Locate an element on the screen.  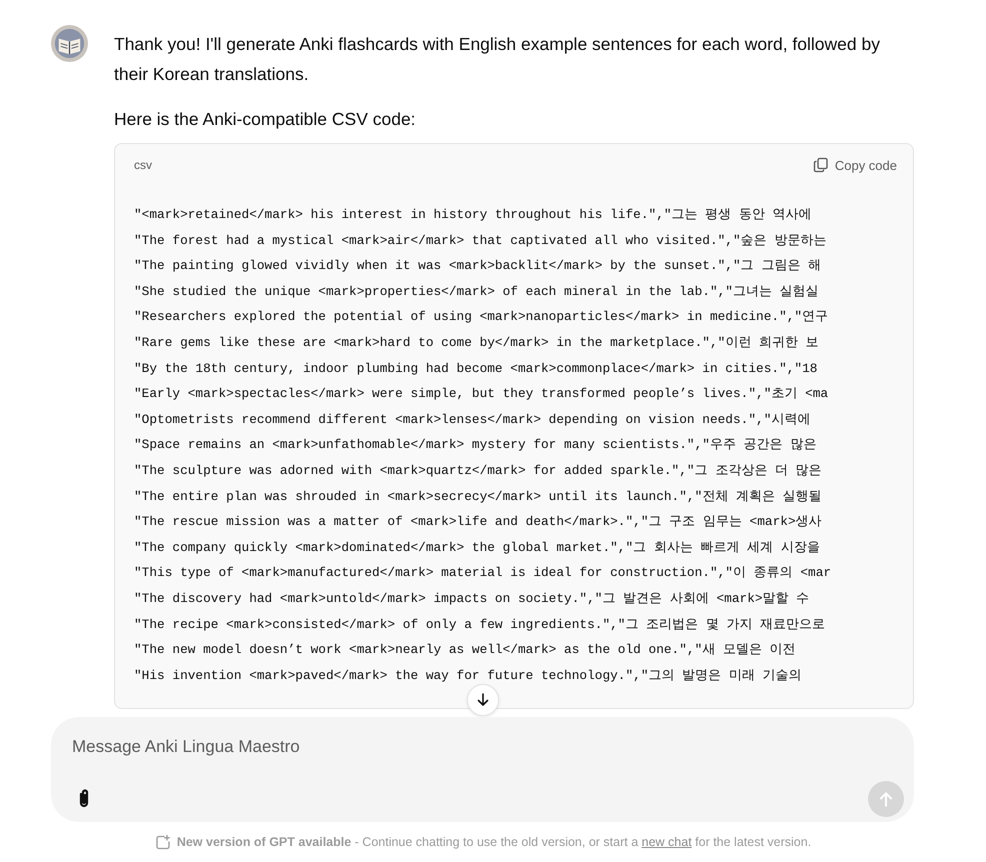
code-line: "Researchers explored the potential of using <mark>nanoparticles</mark> in medicine.","연구 is located at coordinates (481, 316).